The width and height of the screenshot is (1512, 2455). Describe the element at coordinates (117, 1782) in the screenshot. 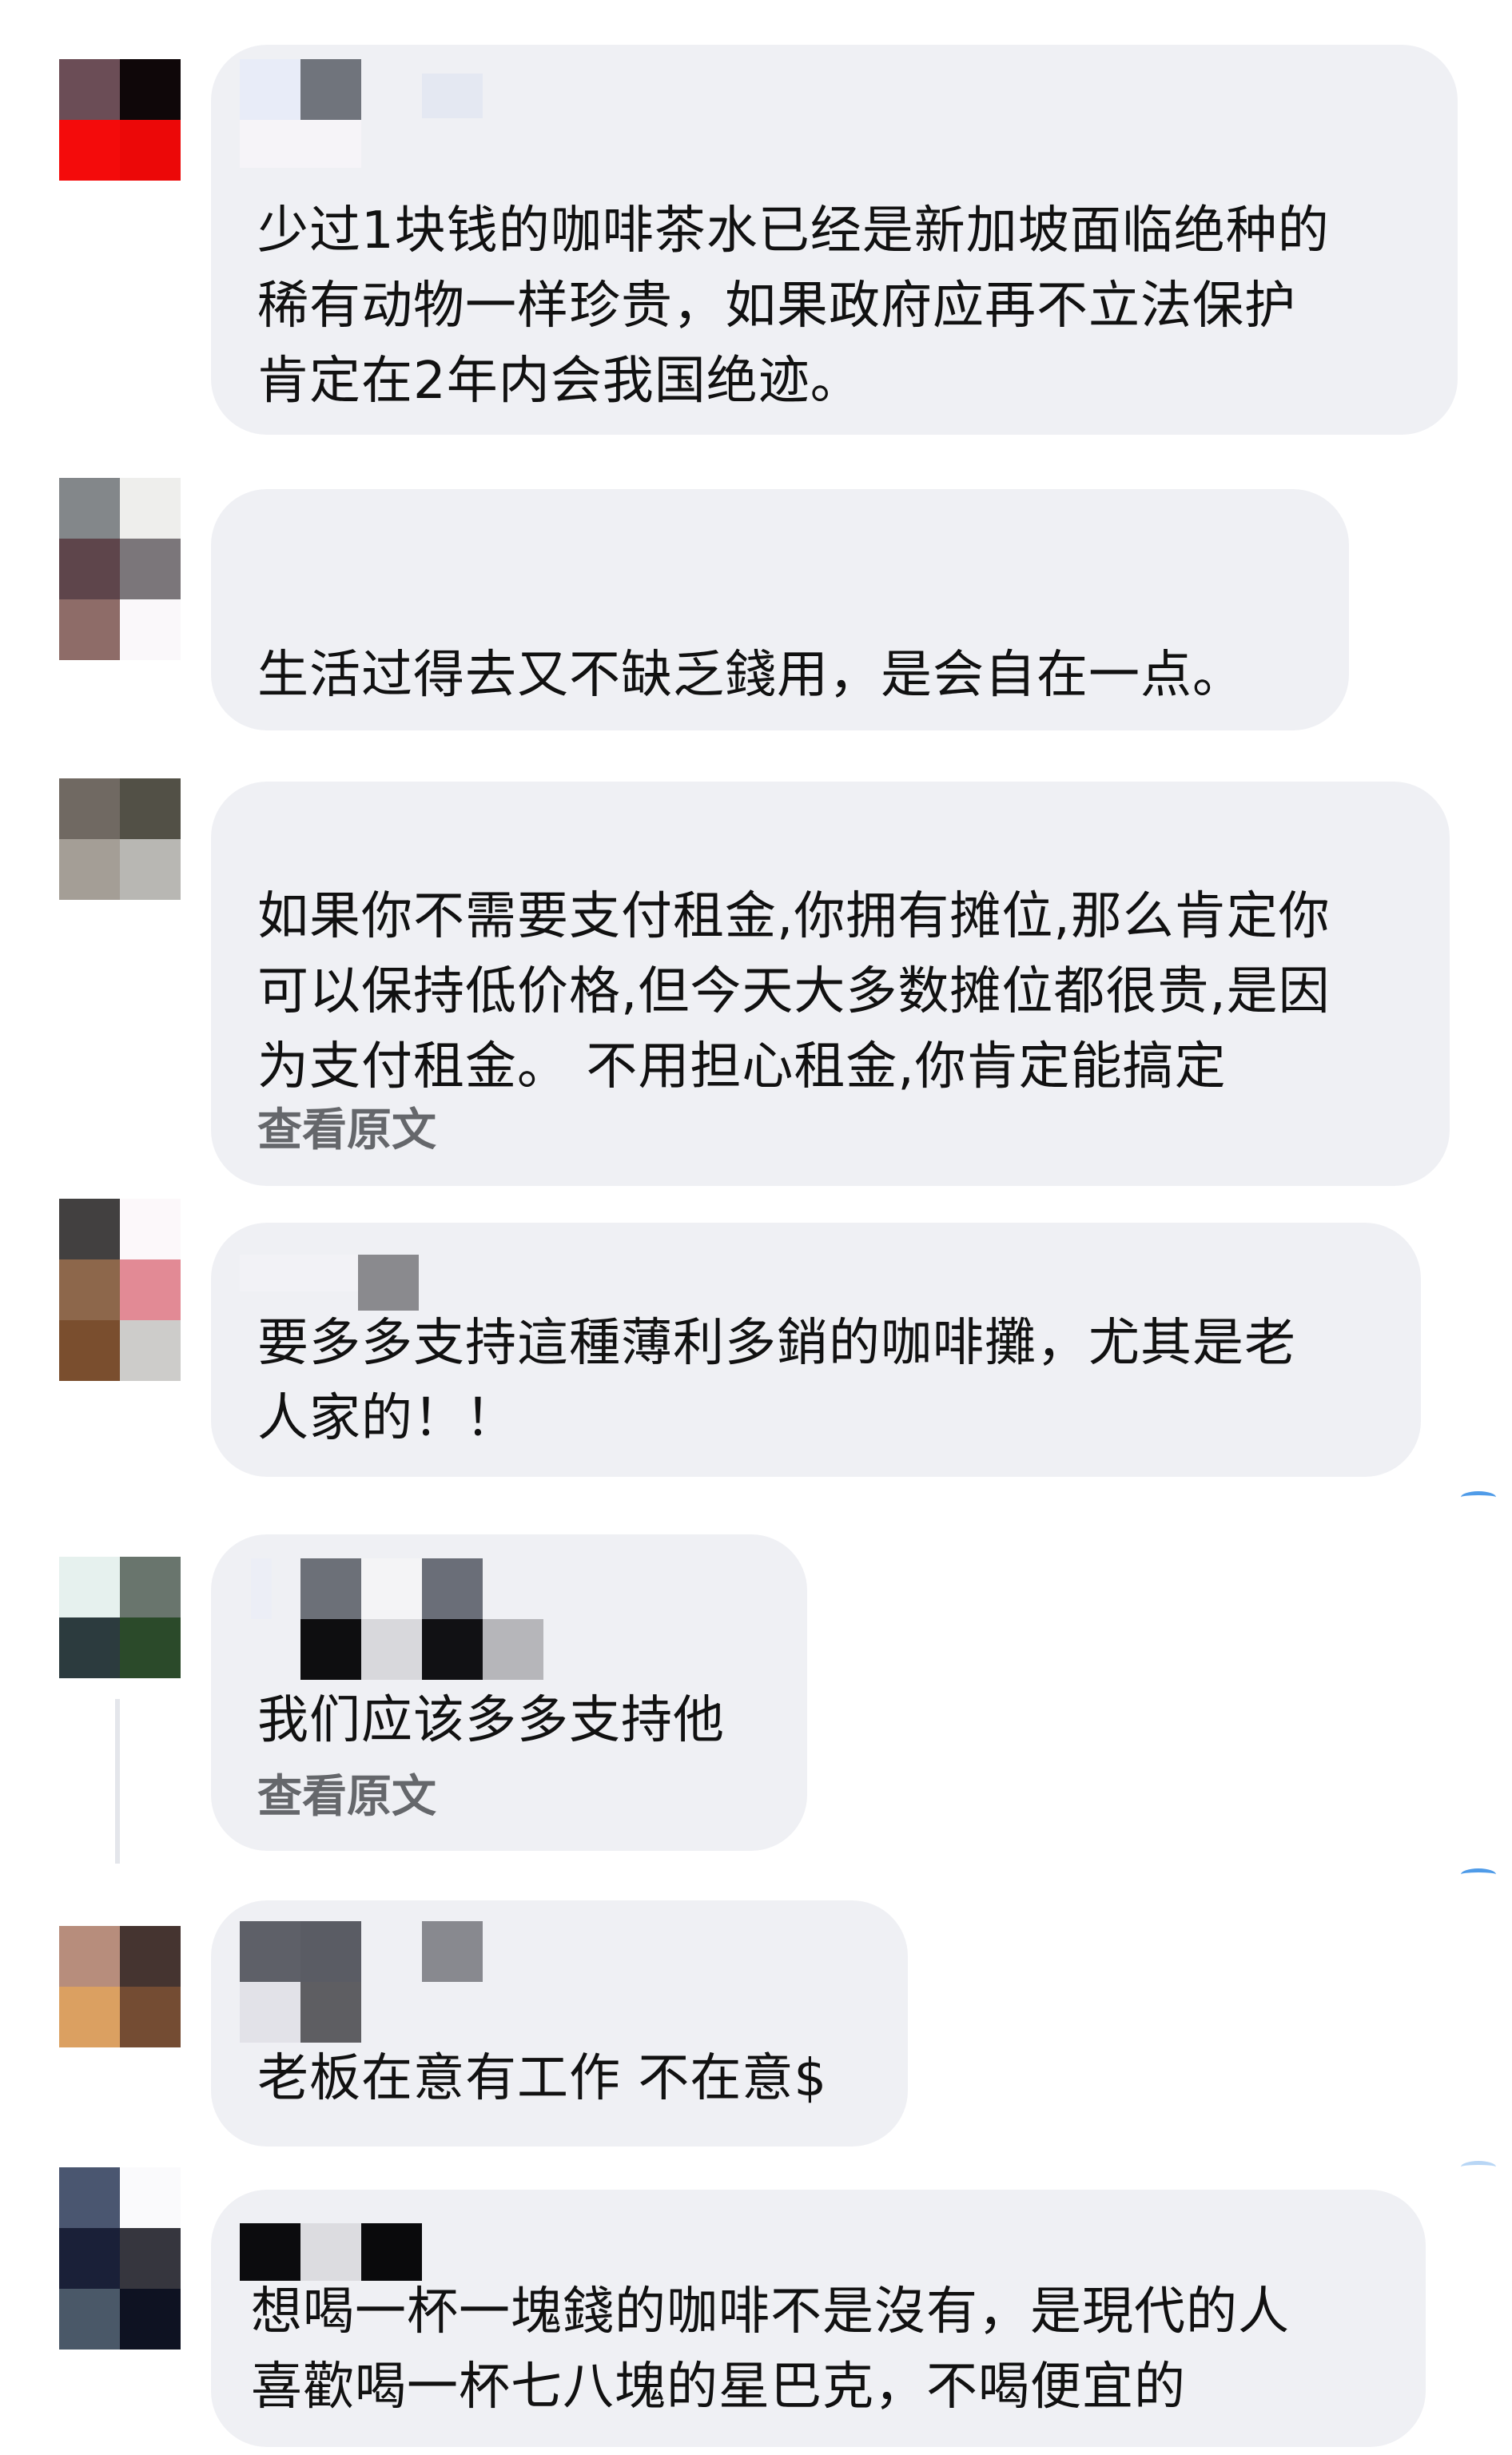

I see `thread-line` at that location.